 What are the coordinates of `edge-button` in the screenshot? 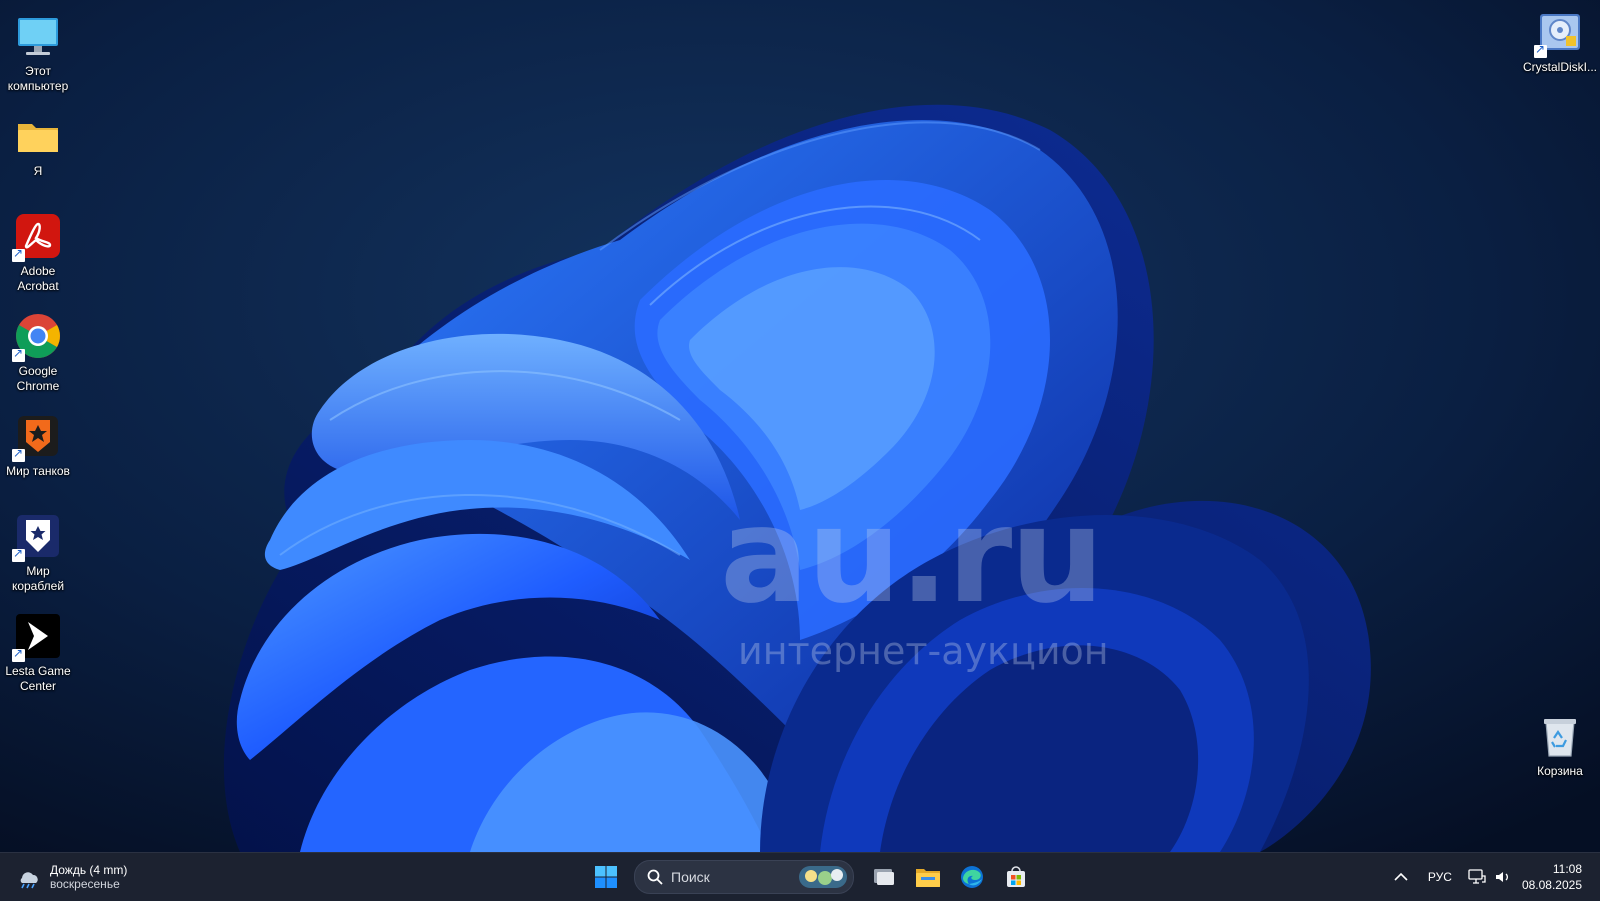 It's located at (972, 877).